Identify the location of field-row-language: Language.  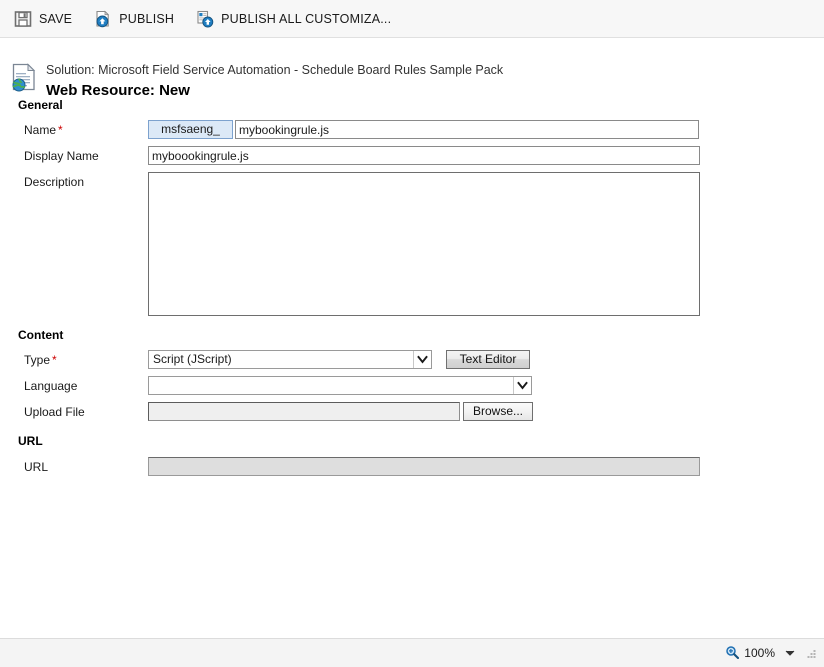
(424, 385).